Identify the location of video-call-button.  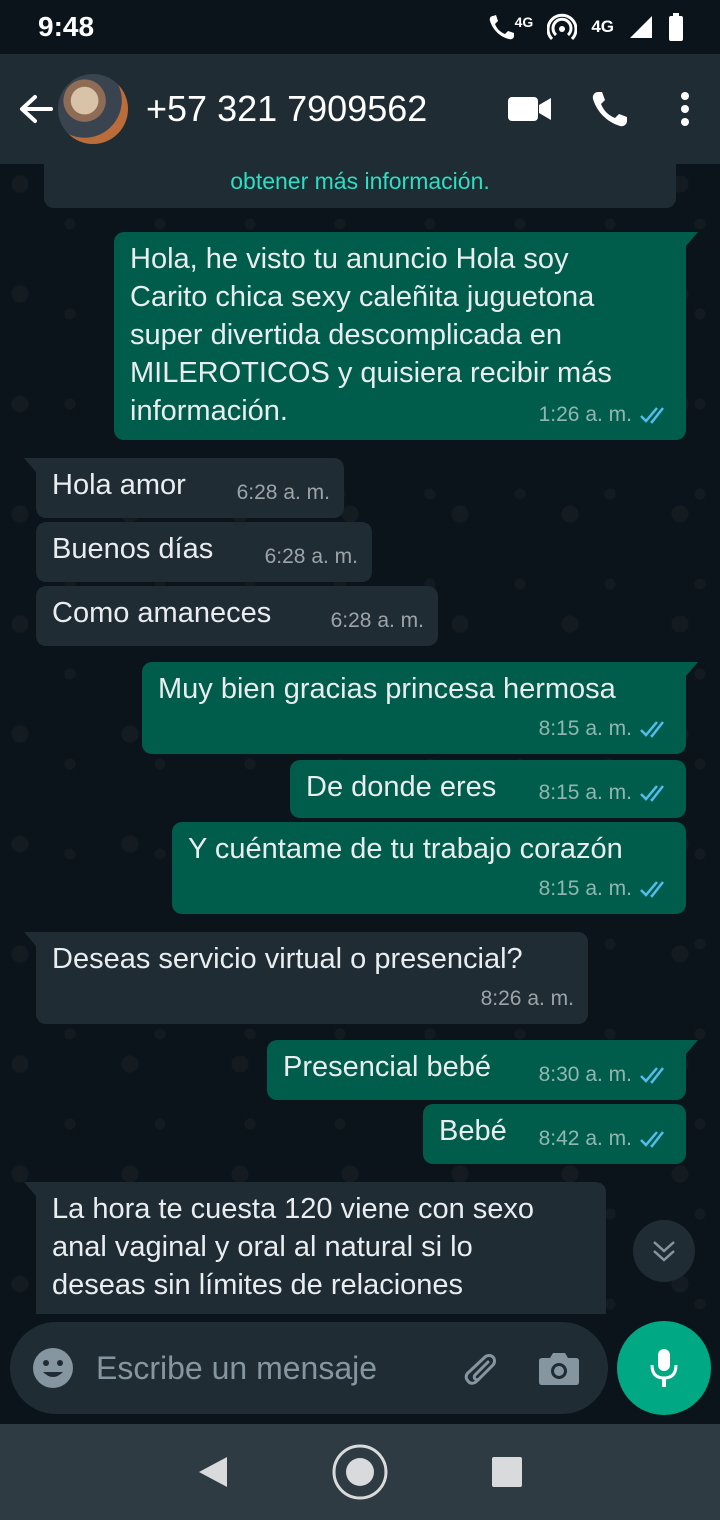
(530, 109).